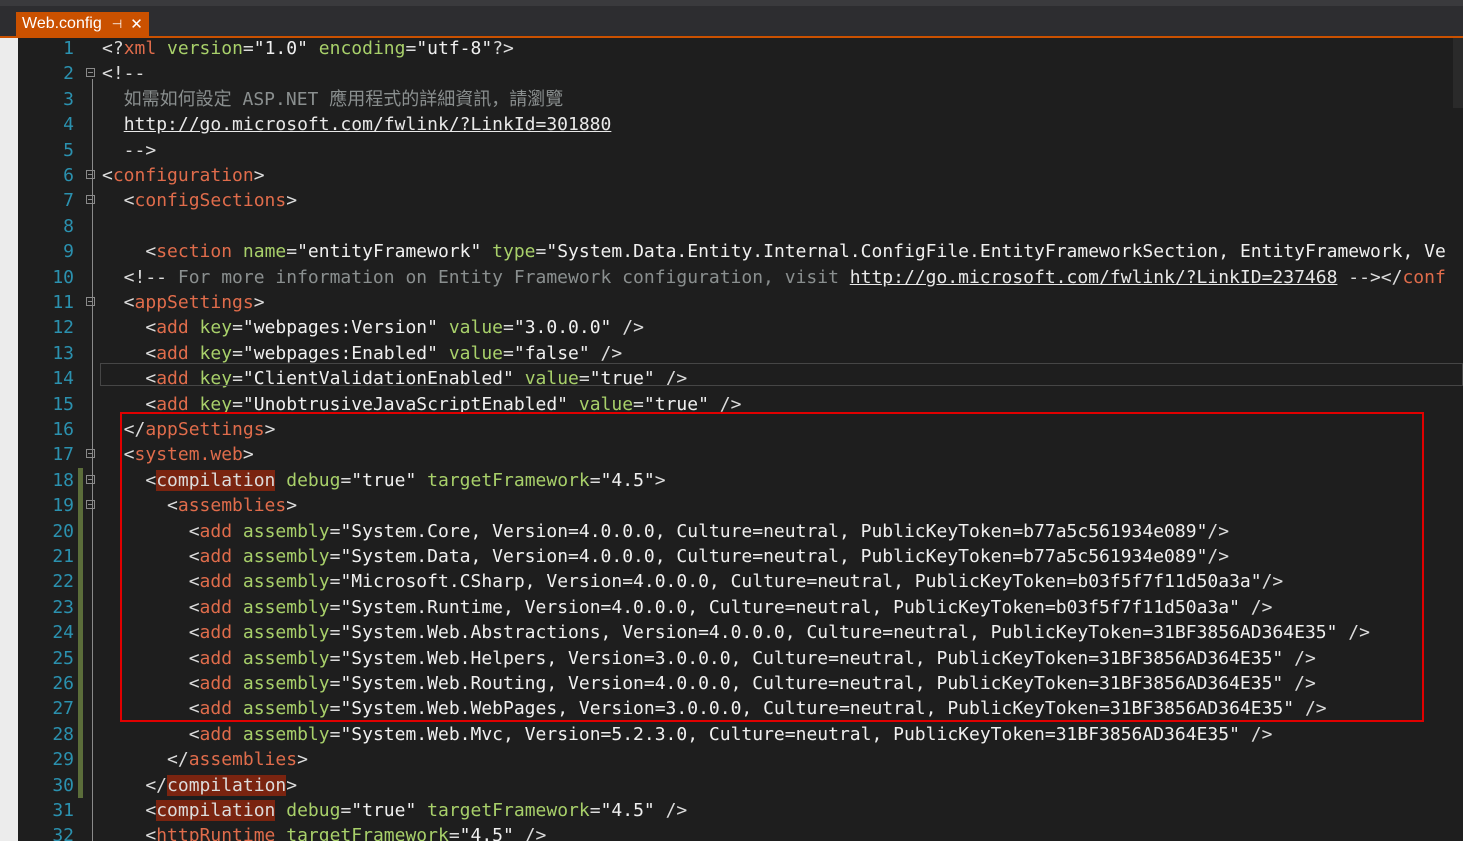 Image resolution: width=1463 pixels, height=841 pixels. I want to click on code-line: 32 <httpRuntime targetFramework="4.5" />, so click(731, 832).